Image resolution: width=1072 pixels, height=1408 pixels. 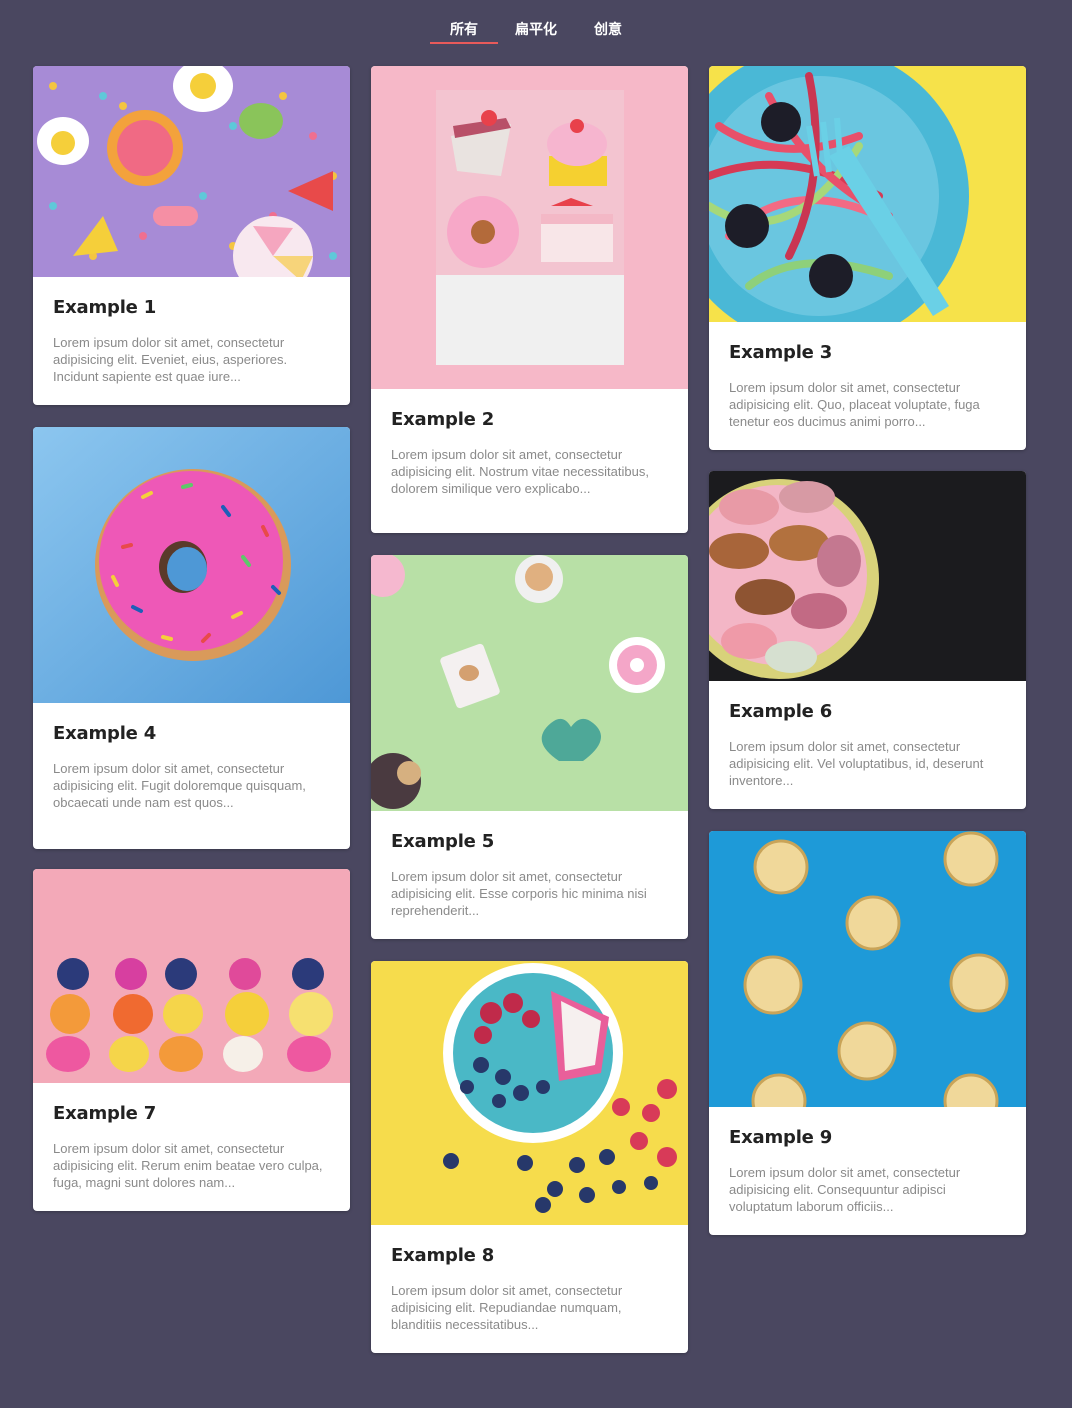 I want to click on card-image-banana-slices, so click(x=867, y=969).